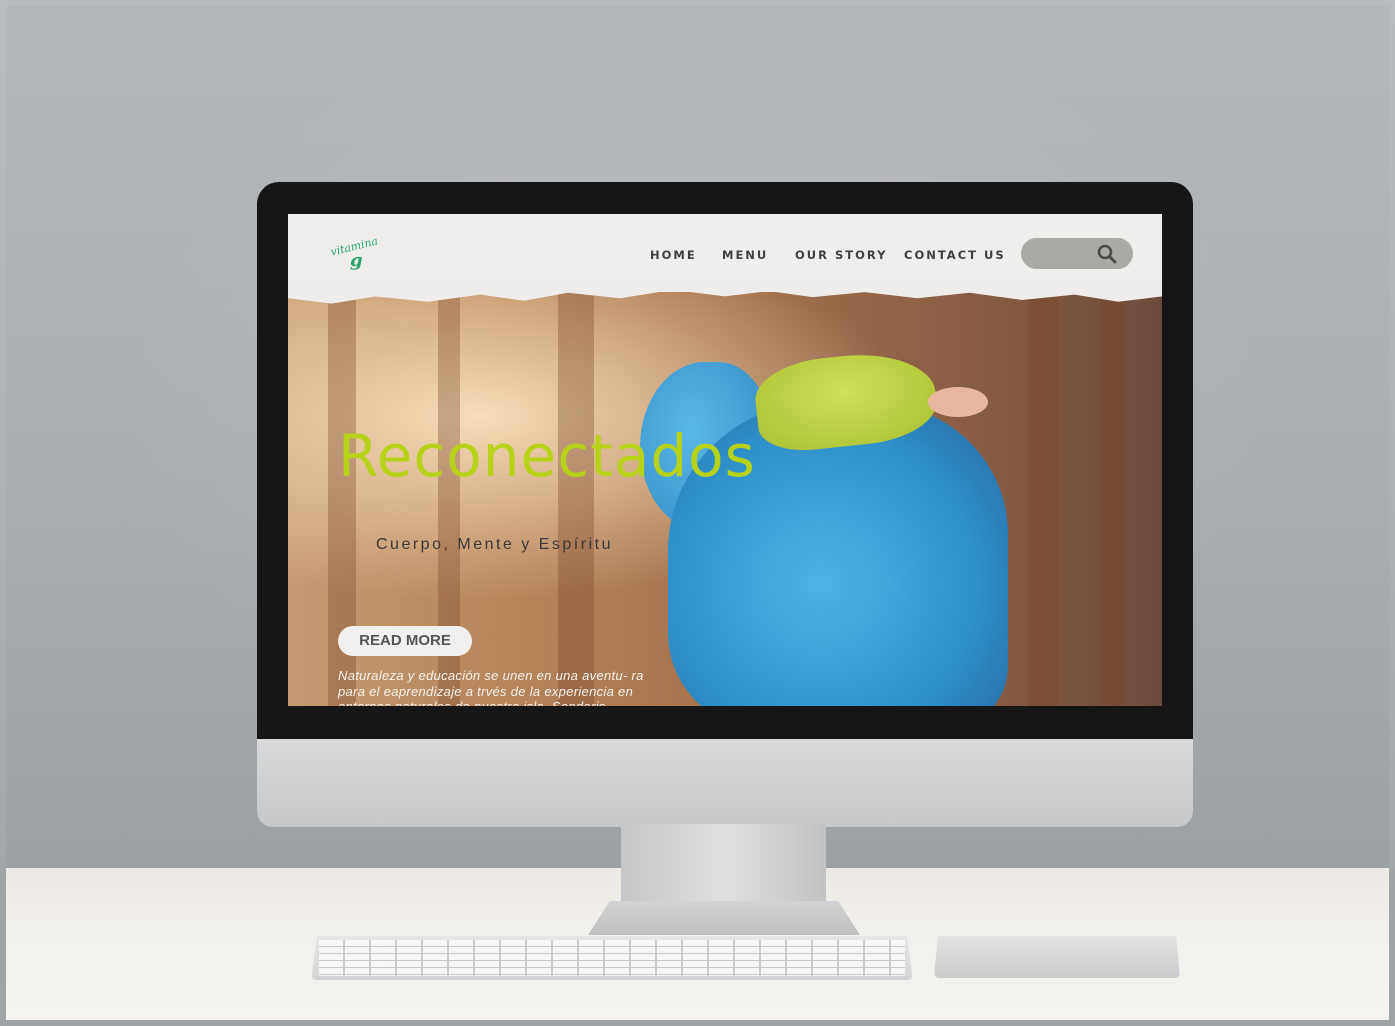 This screenshot has width=1395, height=1026. Describe the element at coordinates (841, 255) in the screenshot. I see `nav-item-our-story: OUR STORY` at that location.